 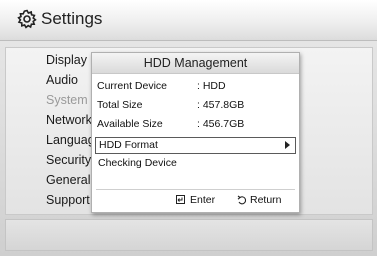 I want to click on checking-device-label: Checking Device, so click(x=137, y=163).